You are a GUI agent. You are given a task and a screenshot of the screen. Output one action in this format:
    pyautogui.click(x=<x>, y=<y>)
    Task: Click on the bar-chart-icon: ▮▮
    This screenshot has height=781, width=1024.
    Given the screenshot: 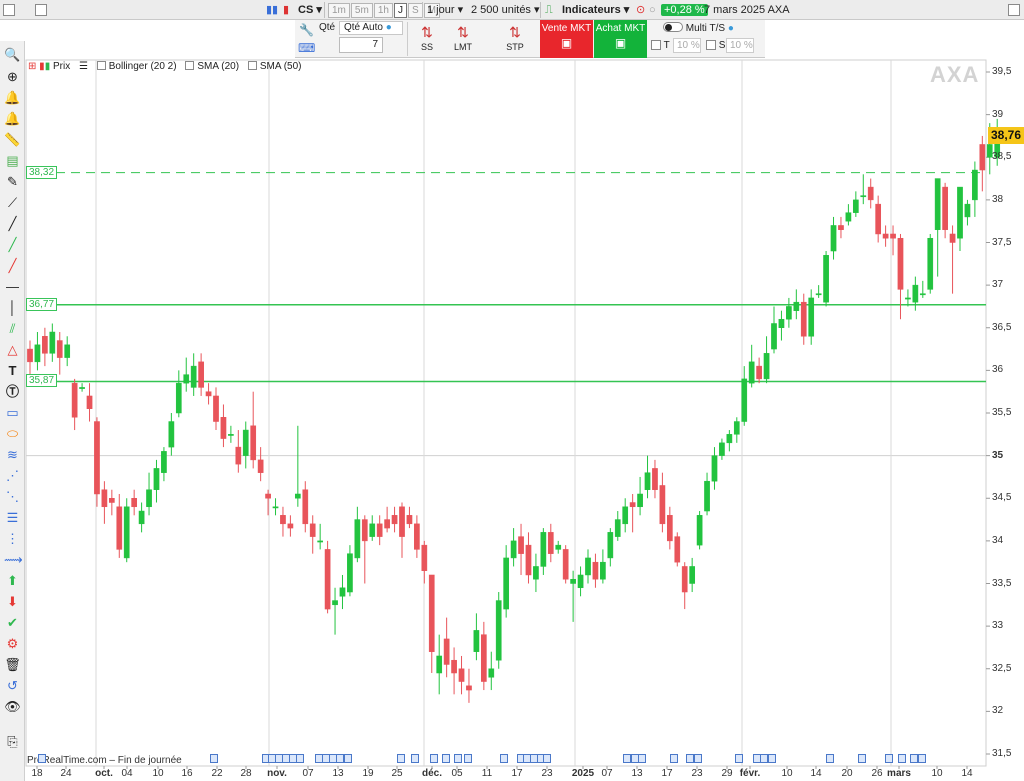 What is the action you would take?
    pyautogui.click(x=272, y=10)
    